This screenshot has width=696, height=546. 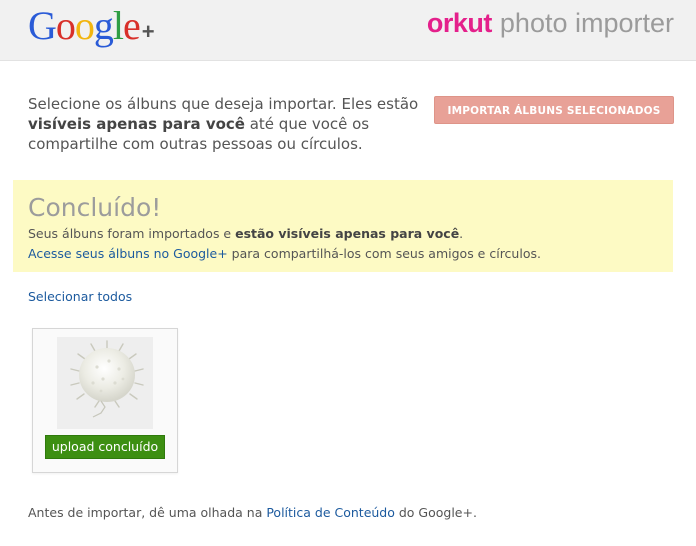 I want to click on upload-complete-badge: upload concluído, so click(x=105, y=447).